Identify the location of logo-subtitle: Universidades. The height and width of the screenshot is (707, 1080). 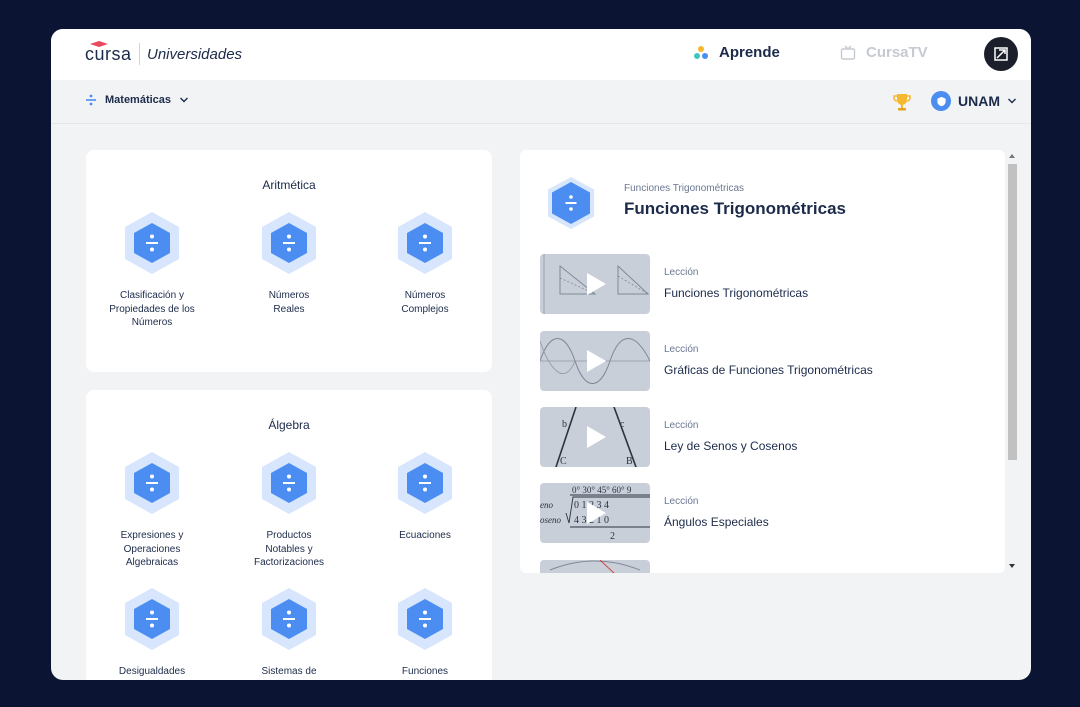
(195, 54).